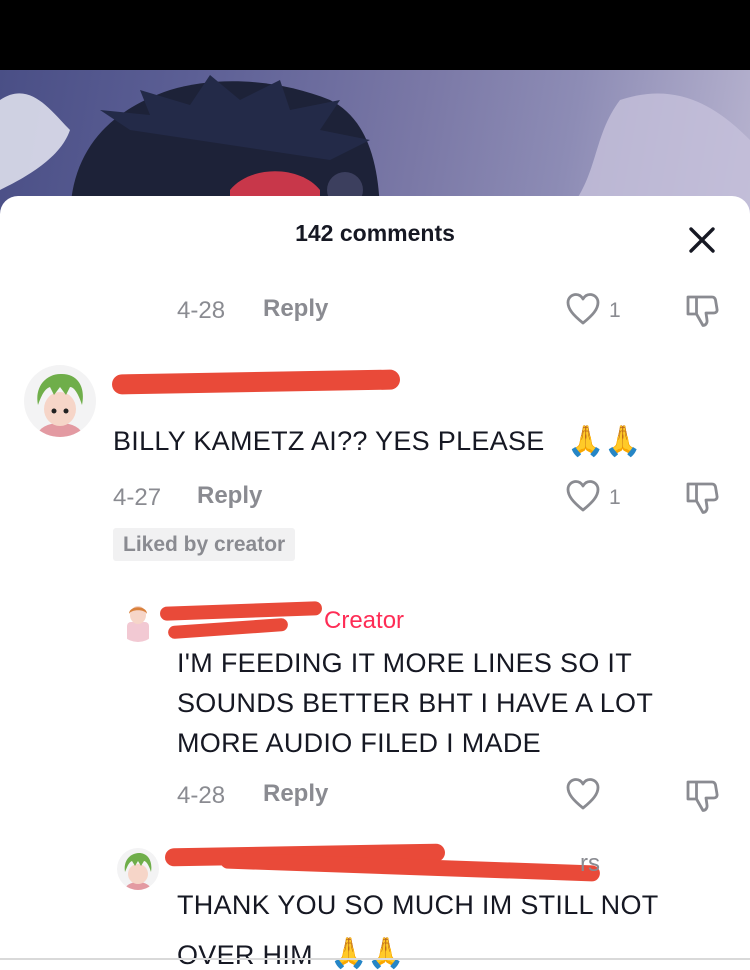  Describe the element at coordinates (375, 959) in the screenshot. I see `bottom-divider` at that location.